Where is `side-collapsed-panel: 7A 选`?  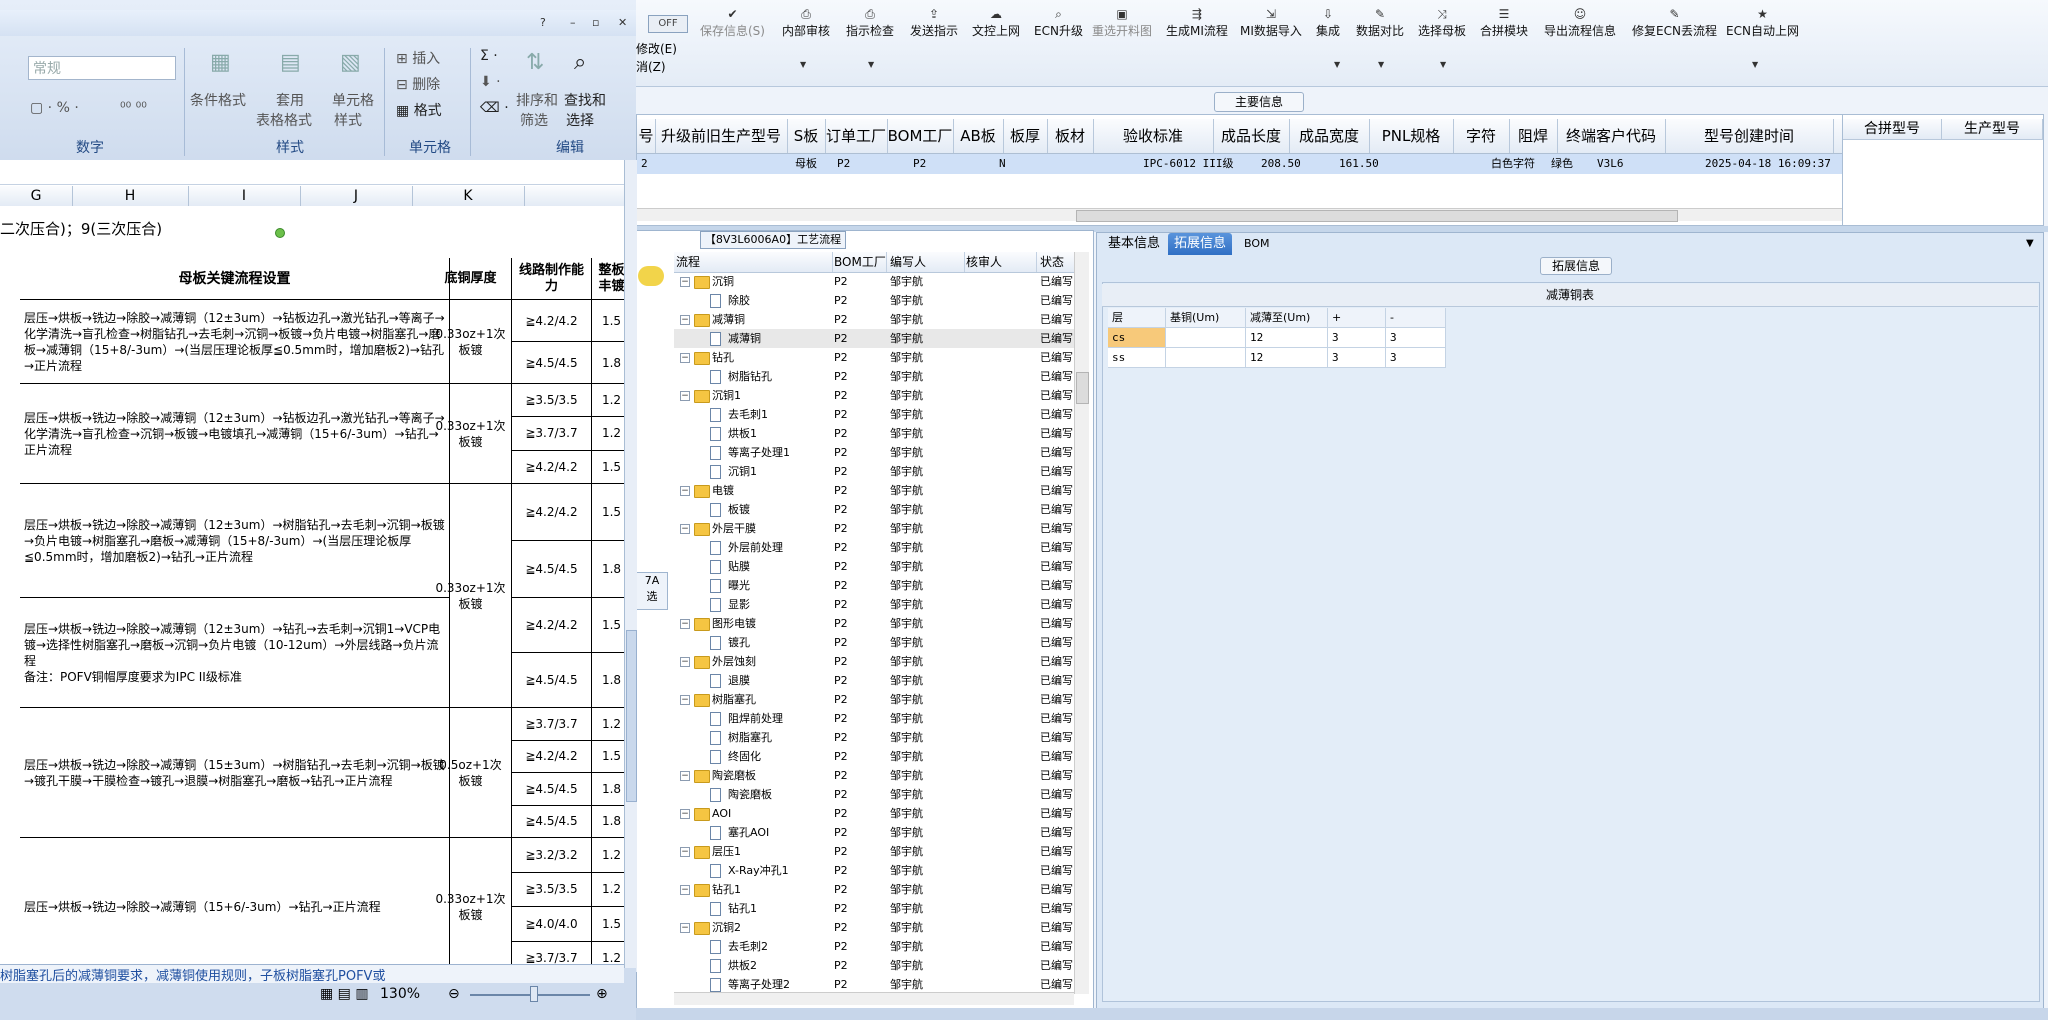 side-collapsed-panel: 7A 选 is located at coordinates (652, 591).